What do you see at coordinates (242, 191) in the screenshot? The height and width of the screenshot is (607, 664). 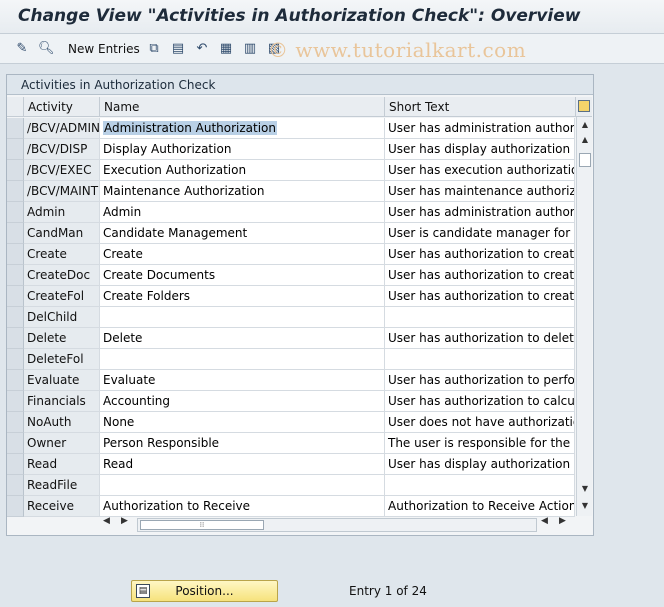 I see `name-field: Maintenance Authorization` at bounding box center [242, 191].